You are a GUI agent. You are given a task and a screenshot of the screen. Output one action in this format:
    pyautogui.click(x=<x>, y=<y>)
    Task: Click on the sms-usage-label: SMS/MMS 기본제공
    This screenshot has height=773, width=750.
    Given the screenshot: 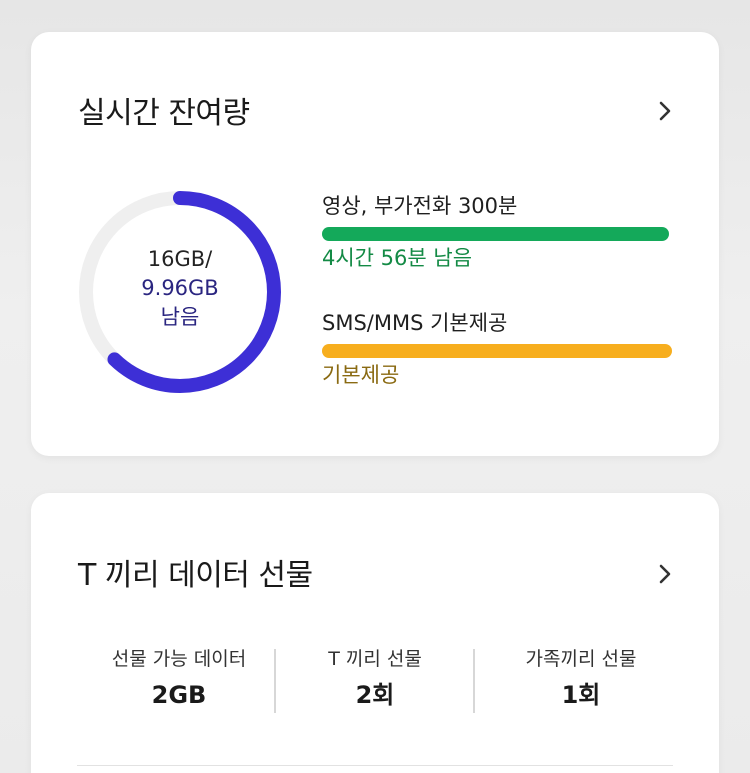 What is the action you would take?
    pyautogui.click(x=415, y=323)
    